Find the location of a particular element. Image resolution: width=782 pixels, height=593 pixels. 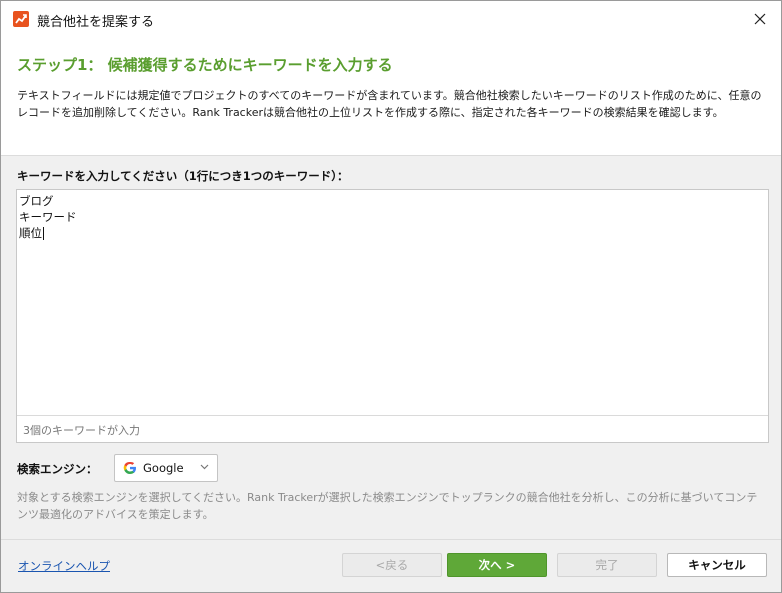

search-engine-label: 検索エンジン： is located at coordinates (57, 469).